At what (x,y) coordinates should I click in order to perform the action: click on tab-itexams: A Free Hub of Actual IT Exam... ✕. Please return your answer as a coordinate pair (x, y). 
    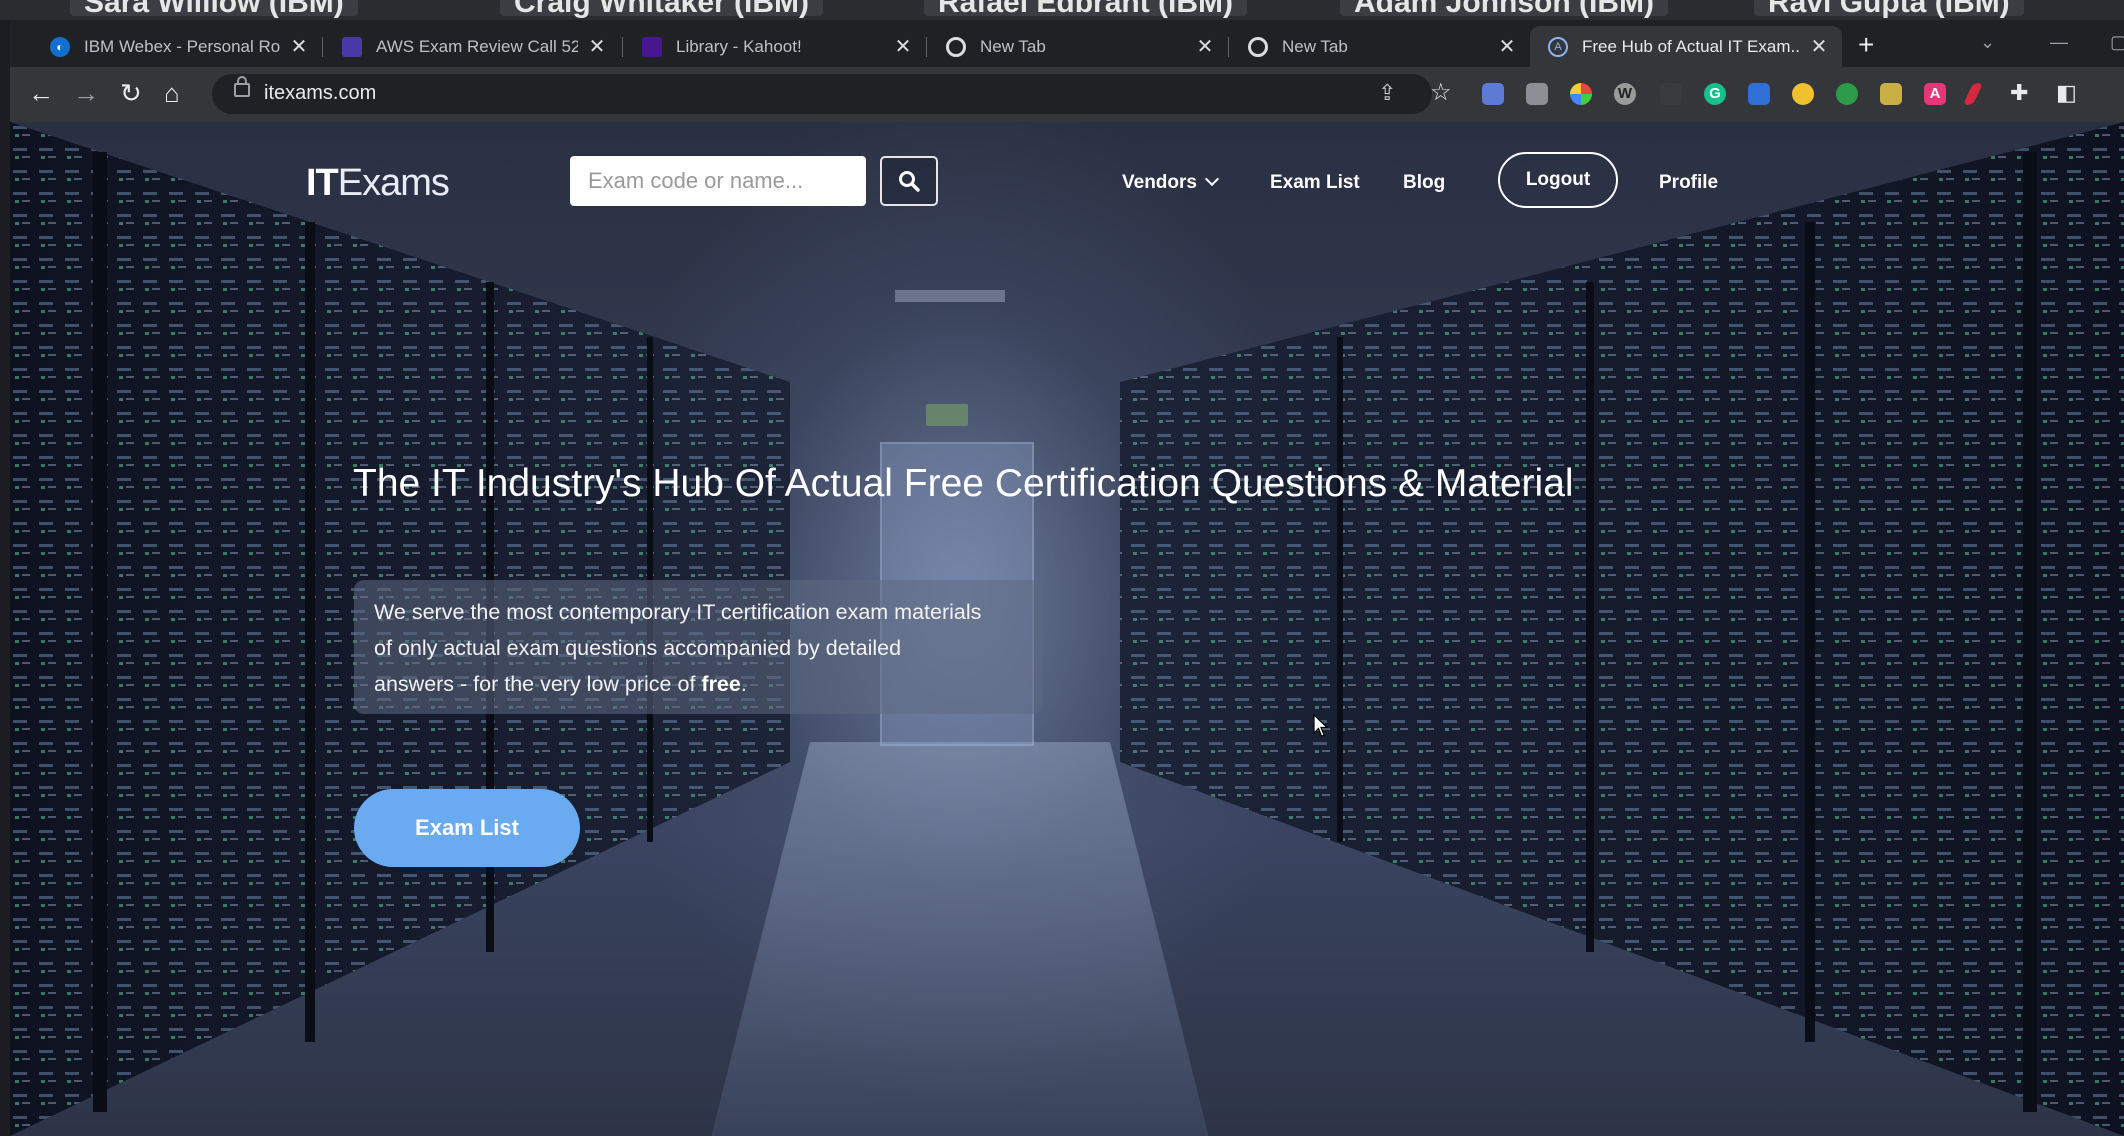
    Looking at the image, I should click on (1686, 46).